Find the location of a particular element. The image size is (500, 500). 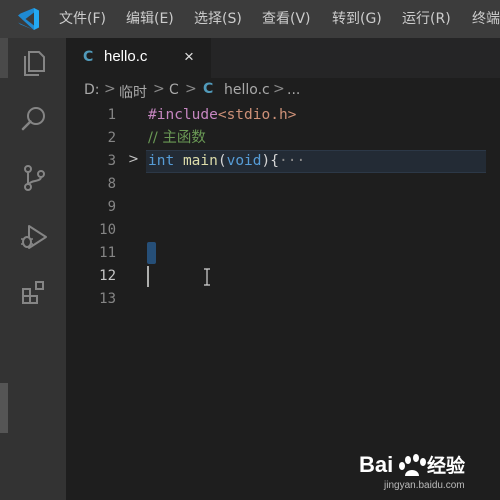

tab-label: hello.c is located at coordinates (126, 56).